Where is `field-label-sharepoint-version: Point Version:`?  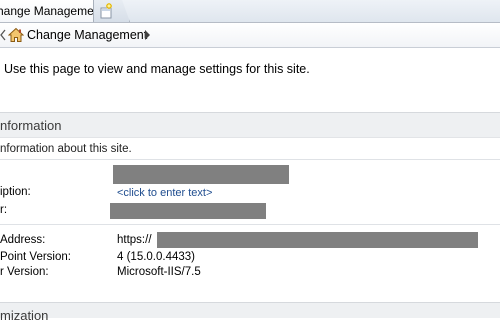
field-label-sharepoint-version: Point Version: is located at coordinates (35, 257).